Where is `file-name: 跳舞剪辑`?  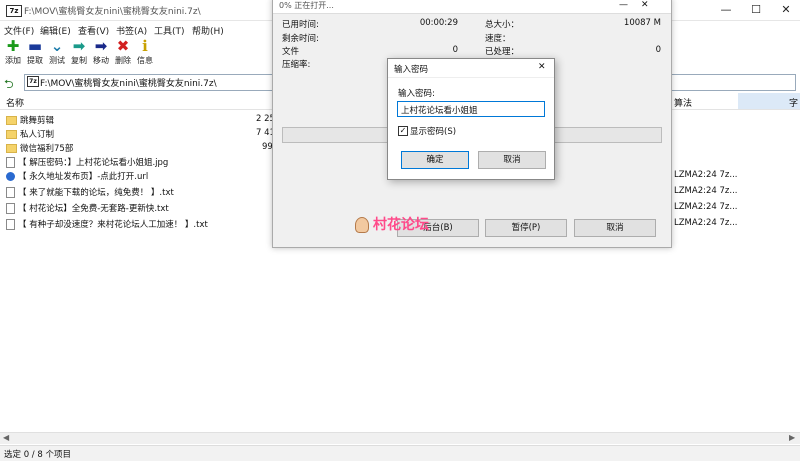
file-name: 跳舞剪辑 is located at coordinates (37, 121).